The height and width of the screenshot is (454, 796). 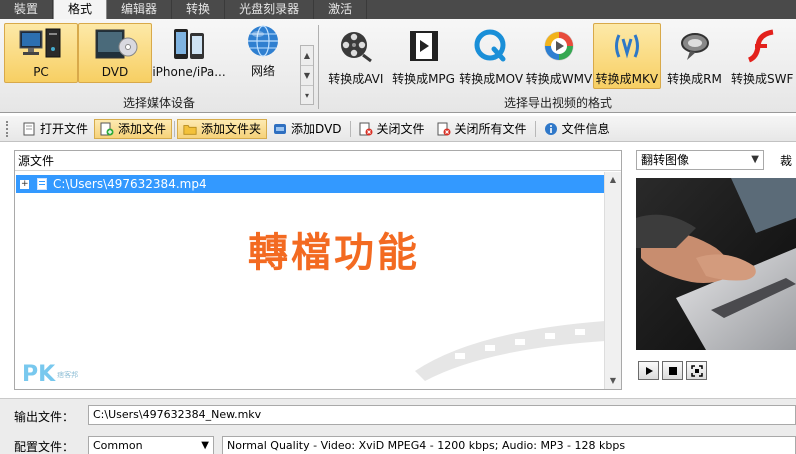 What do you see at coordinates (39, 374) in the screenshot?
I see `watermark-brand: PK` at bounding box center [39, 374].